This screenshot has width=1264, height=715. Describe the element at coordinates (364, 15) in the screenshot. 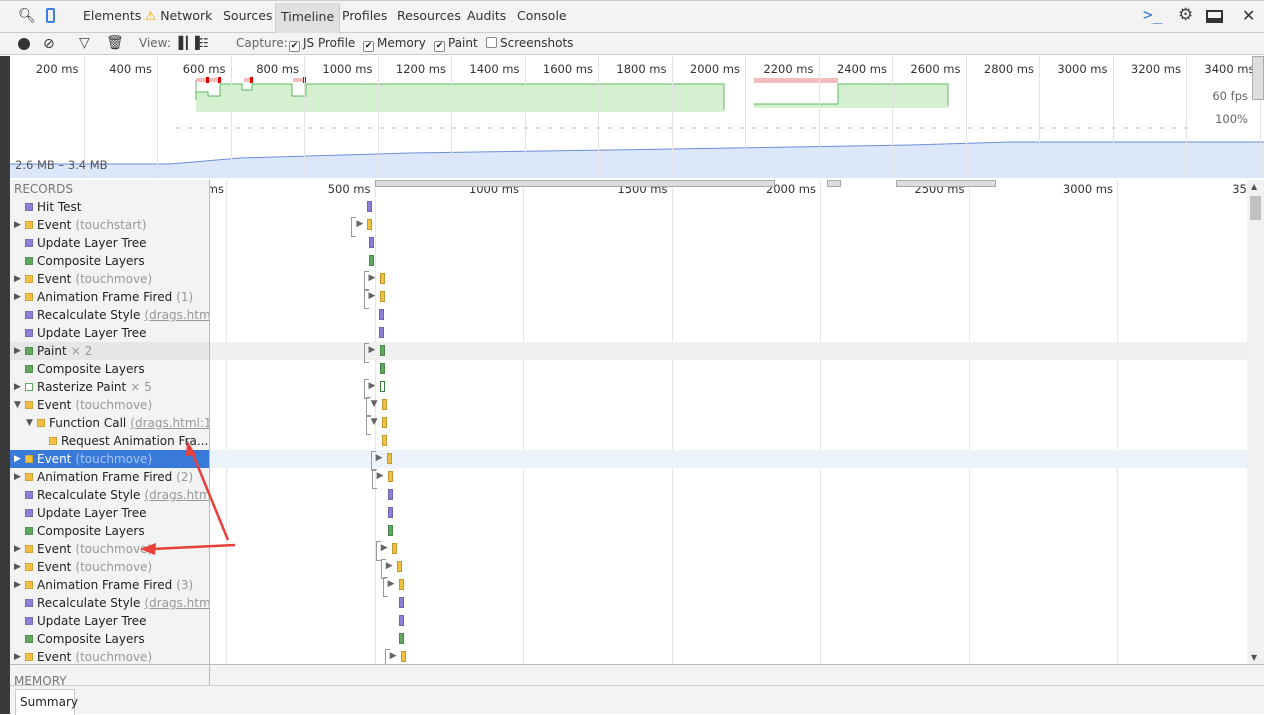

I see `tab-profiles: Profiles` at that location.